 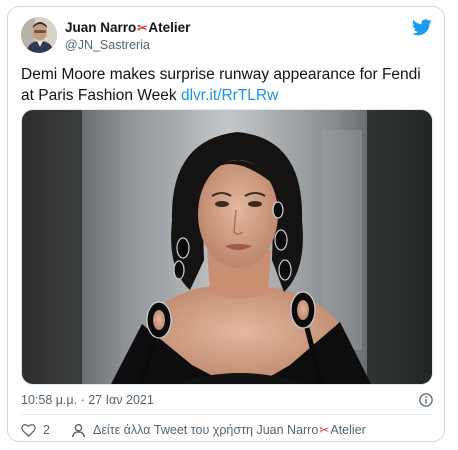 I want to click on avatar, so click(x=39, y=35).